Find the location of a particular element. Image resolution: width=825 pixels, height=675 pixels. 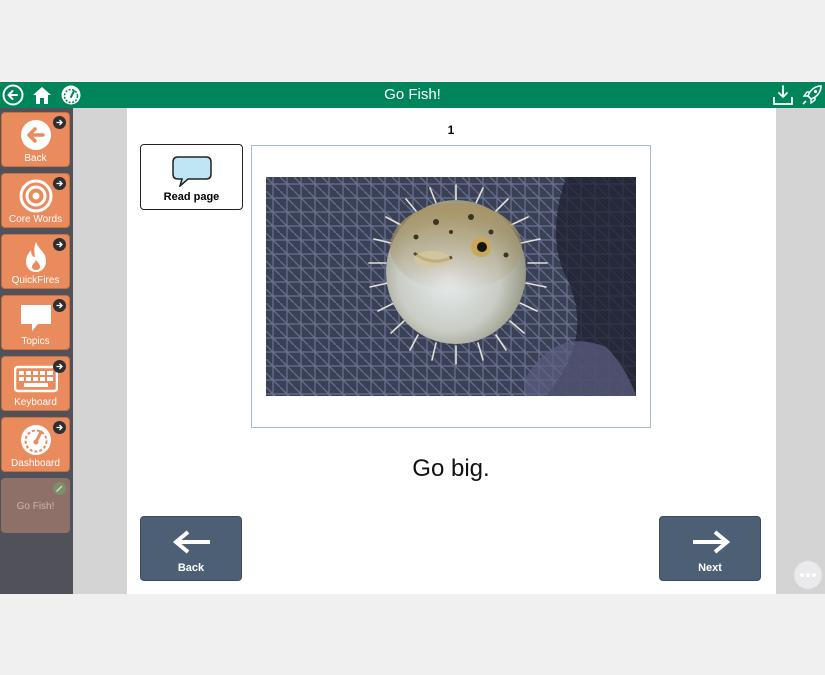

sidebar-item-label: QuickFires is located at coordinates (35, 280).